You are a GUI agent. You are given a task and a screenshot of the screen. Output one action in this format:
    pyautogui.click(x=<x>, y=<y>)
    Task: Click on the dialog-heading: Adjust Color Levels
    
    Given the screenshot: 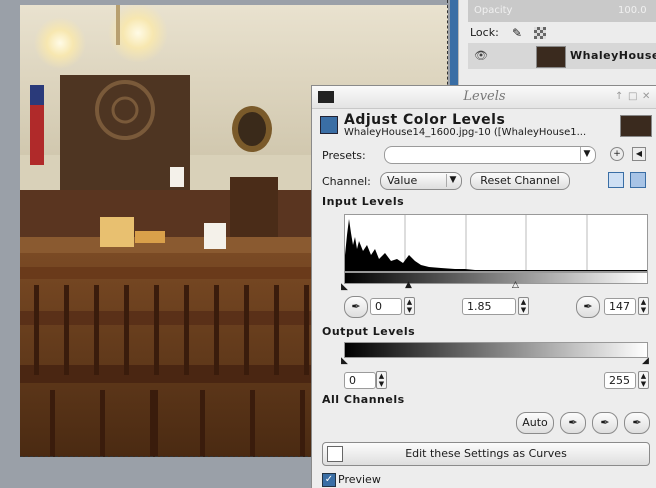 What is the action you would take?
    pyautogui.click(x=425, y=120)
    